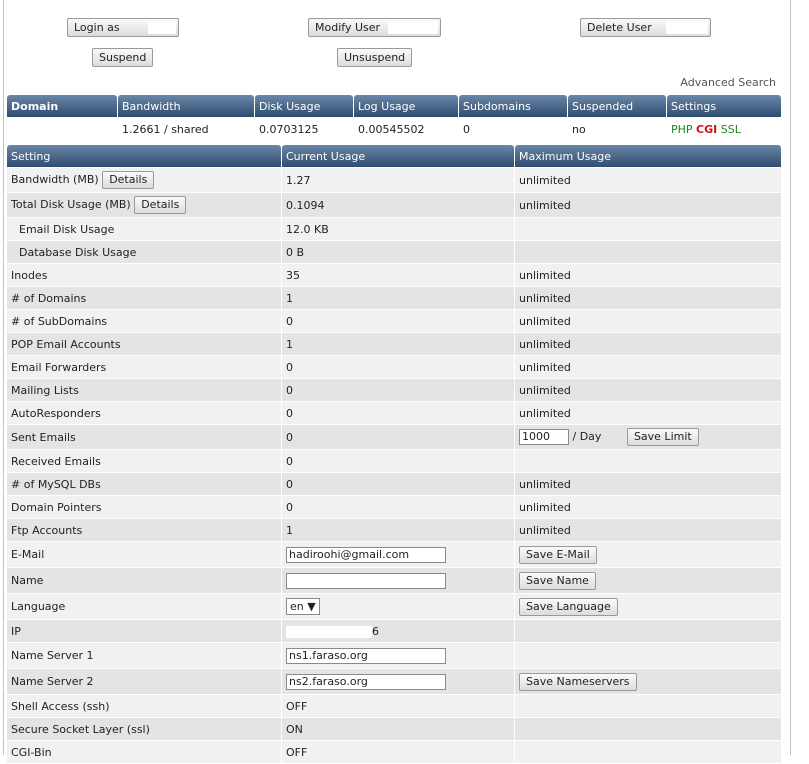  What do you see at coordinates (394, 275) in the screenshot?
I see `row-inodes: Inodes 35 unlimited` at bounding box center [394, 275].